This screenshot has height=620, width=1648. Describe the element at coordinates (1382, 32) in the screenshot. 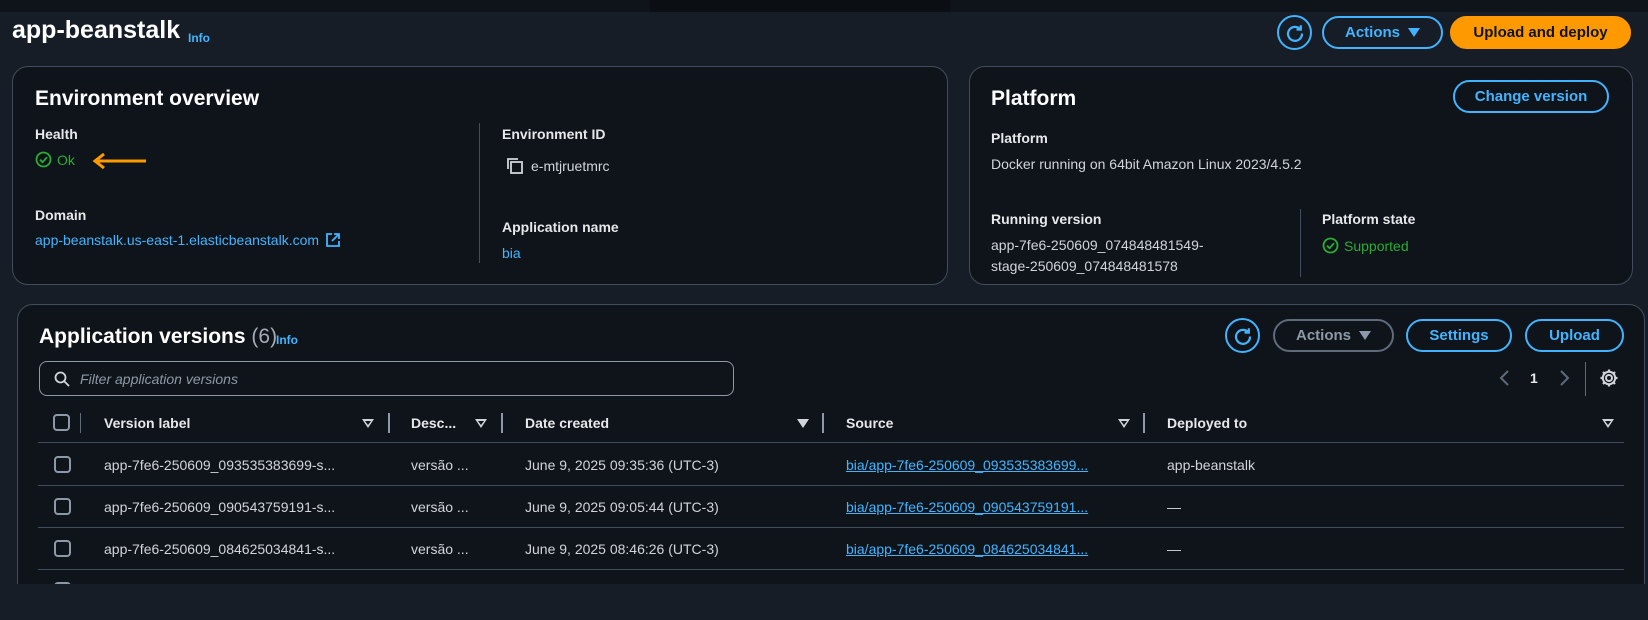

I see `actions-button: Actions` at that location.